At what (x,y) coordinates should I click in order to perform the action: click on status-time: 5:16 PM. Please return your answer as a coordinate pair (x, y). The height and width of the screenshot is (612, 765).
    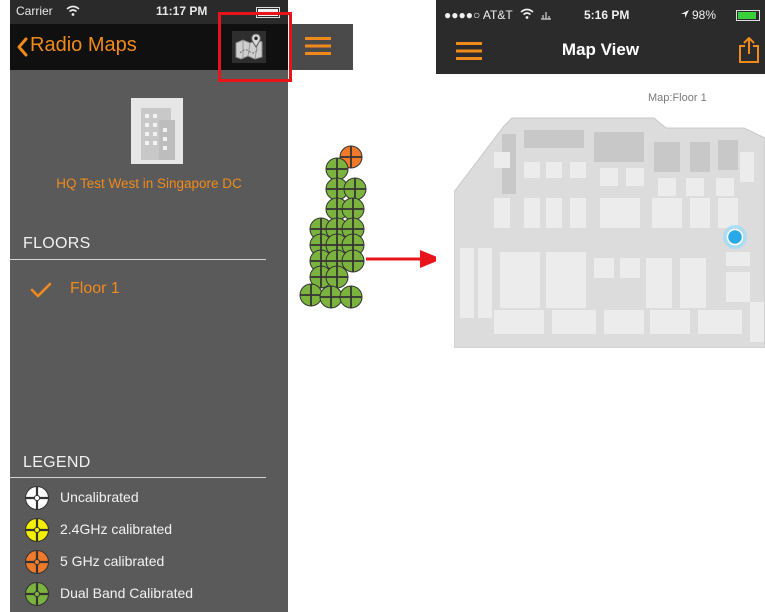
    Looking at the image, I should click on (607, 15).